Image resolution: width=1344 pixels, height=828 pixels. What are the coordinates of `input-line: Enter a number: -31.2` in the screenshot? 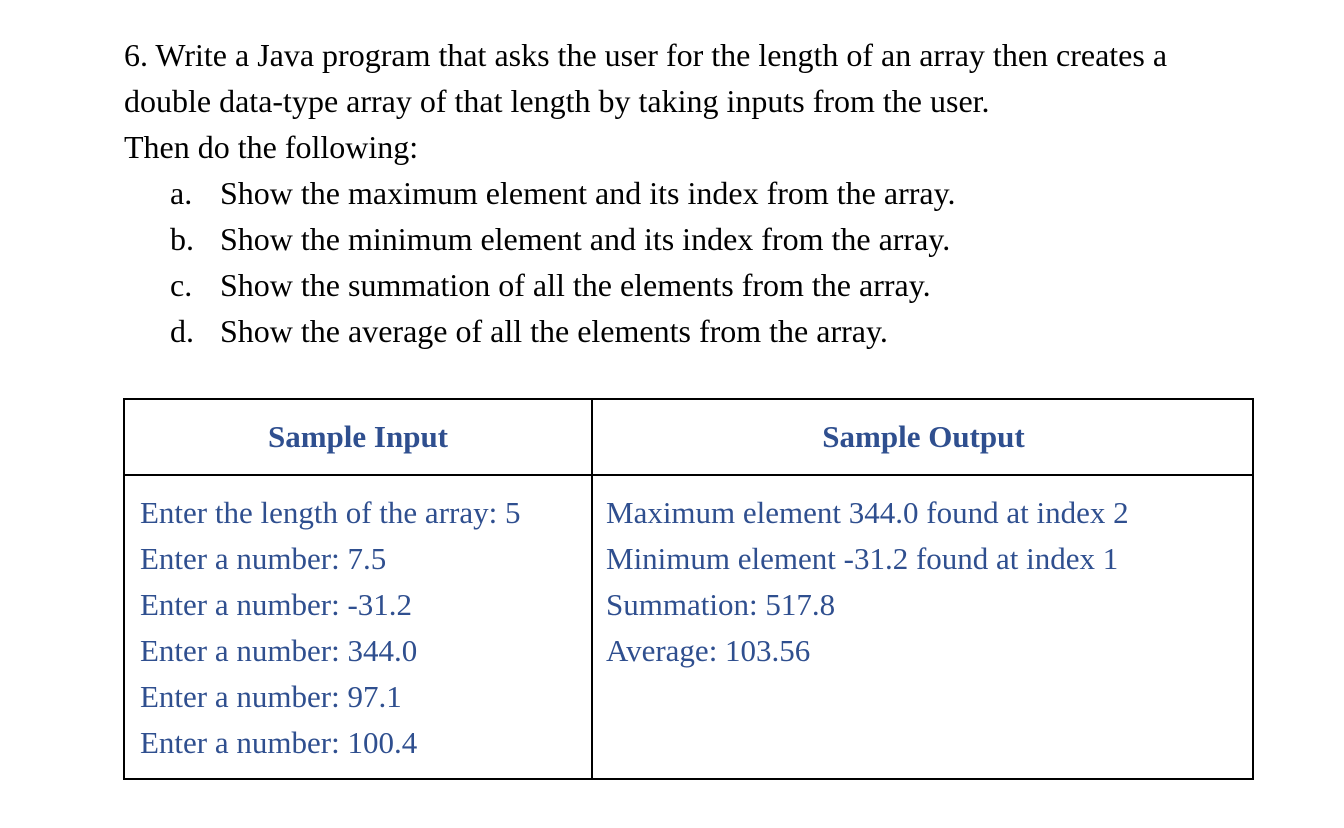 It's located at (276, 604).